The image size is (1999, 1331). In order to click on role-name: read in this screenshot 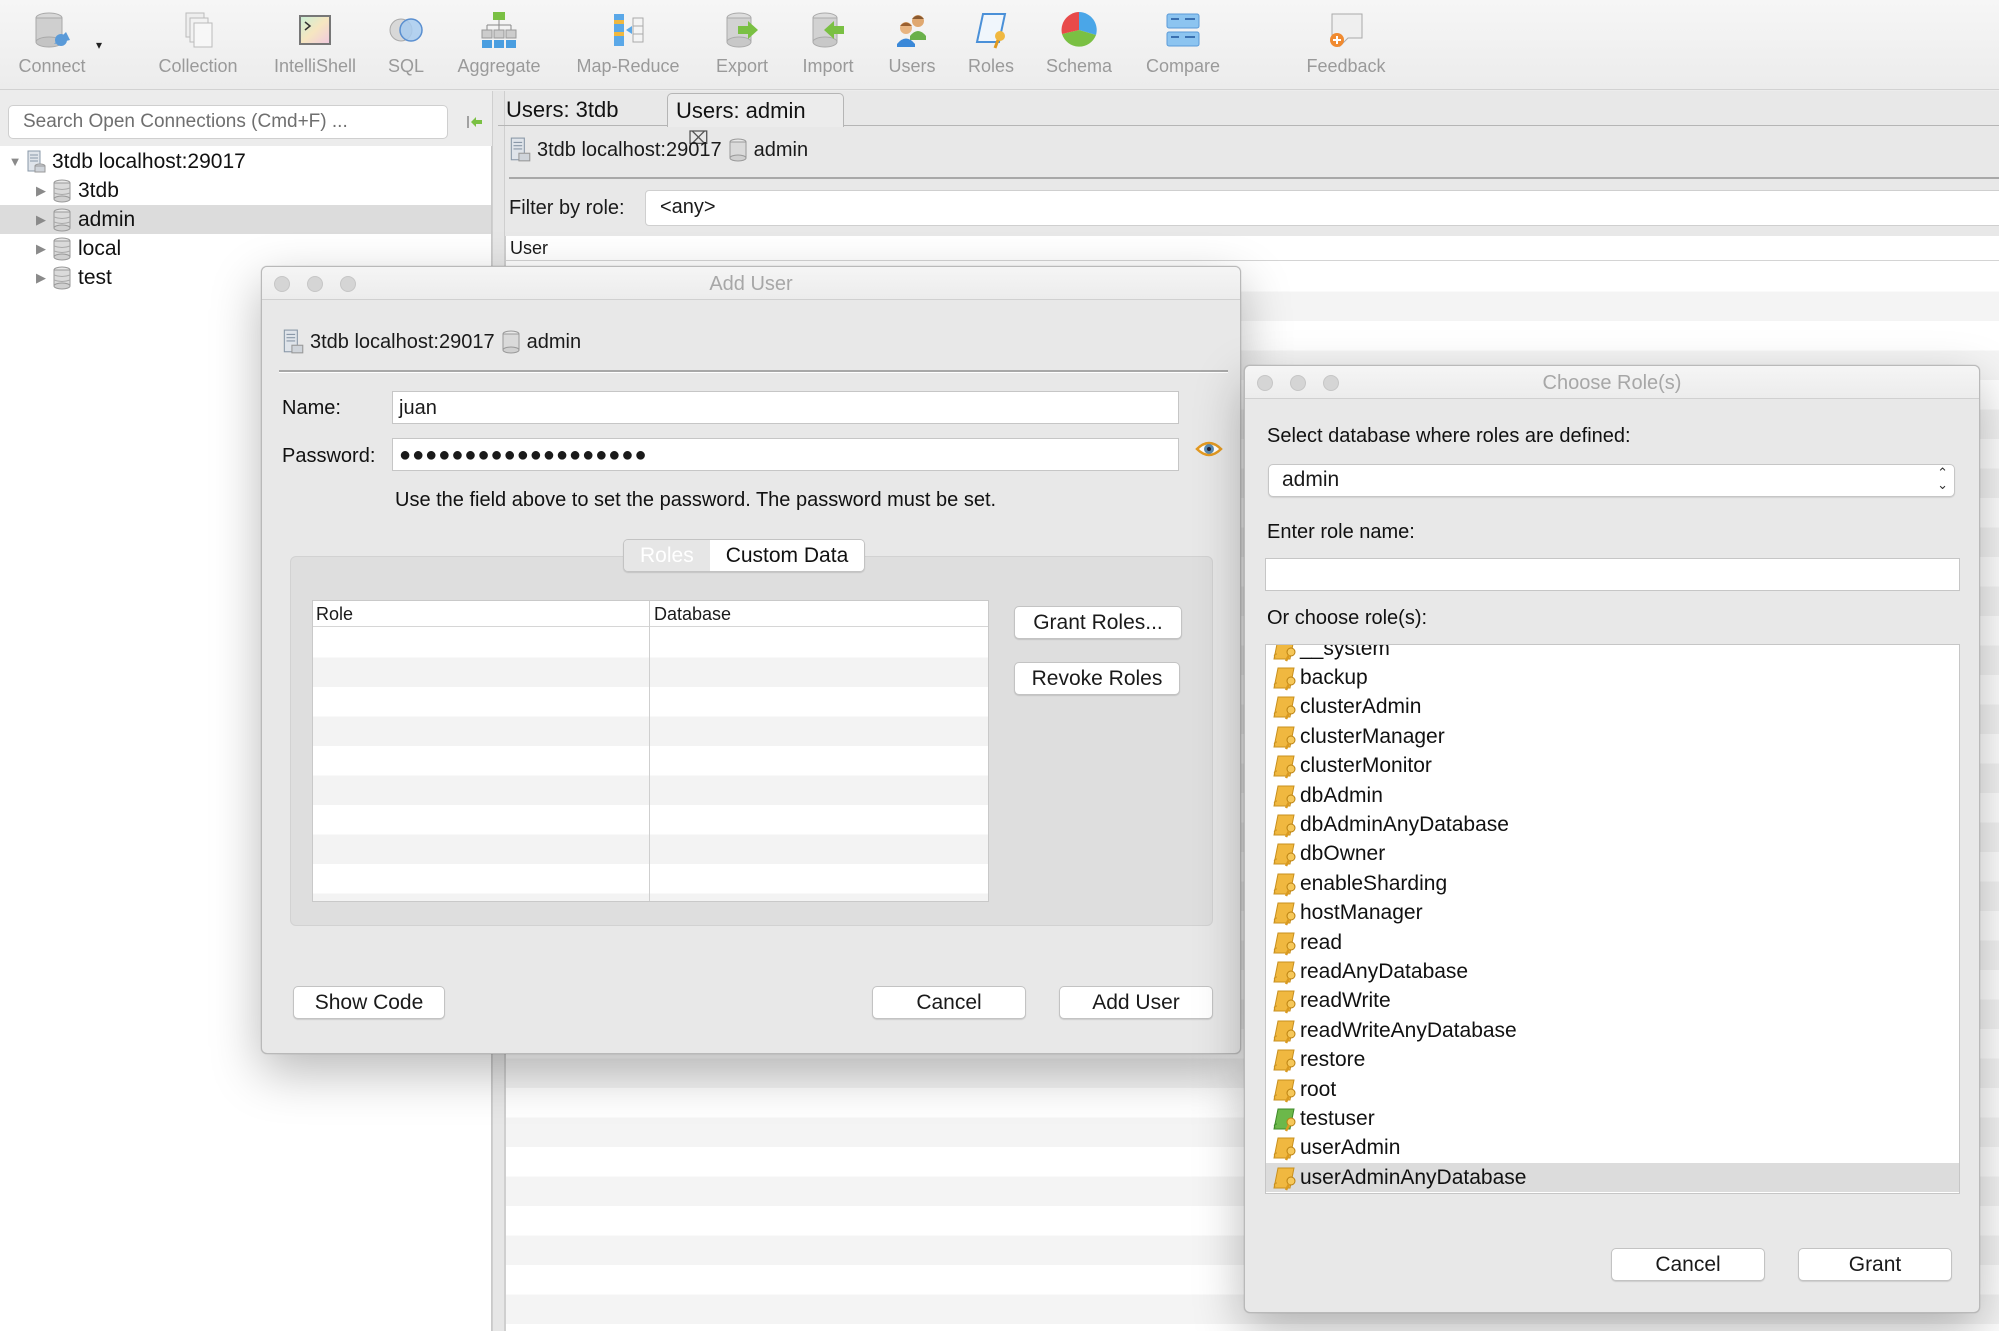, I will do `click(1321, 942)`.